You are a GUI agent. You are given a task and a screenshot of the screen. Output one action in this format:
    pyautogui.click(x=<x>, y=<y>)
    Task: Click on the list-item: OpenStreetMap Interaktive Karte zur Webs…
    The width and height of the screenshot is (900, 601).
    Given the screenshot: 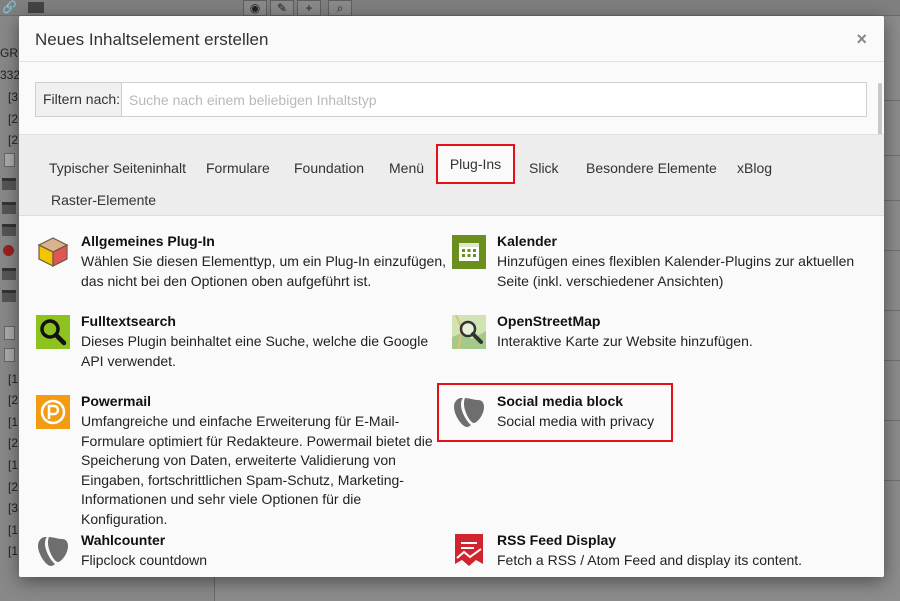 What is the action you would take?
    pyautogui.click(x=662, y=343)
    